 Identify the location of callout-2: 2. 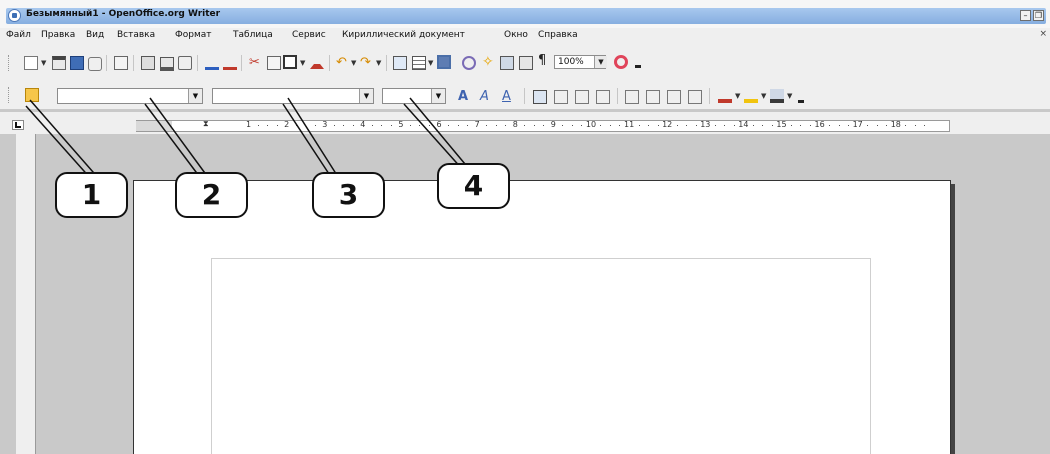
(211, 195).